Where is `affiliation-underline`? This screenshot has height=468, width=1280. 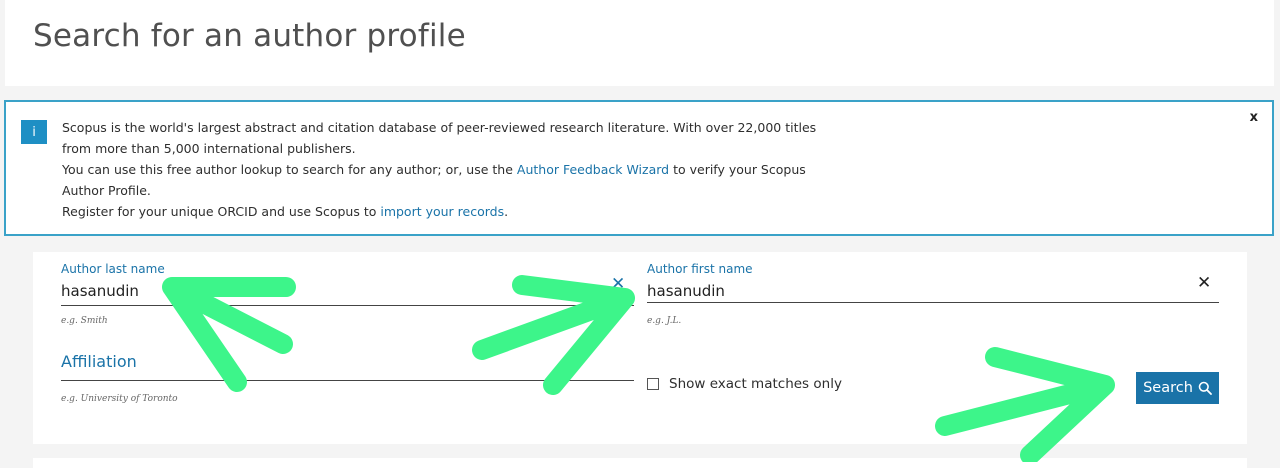
affiliation-underline is located at coordinates (347, 380).